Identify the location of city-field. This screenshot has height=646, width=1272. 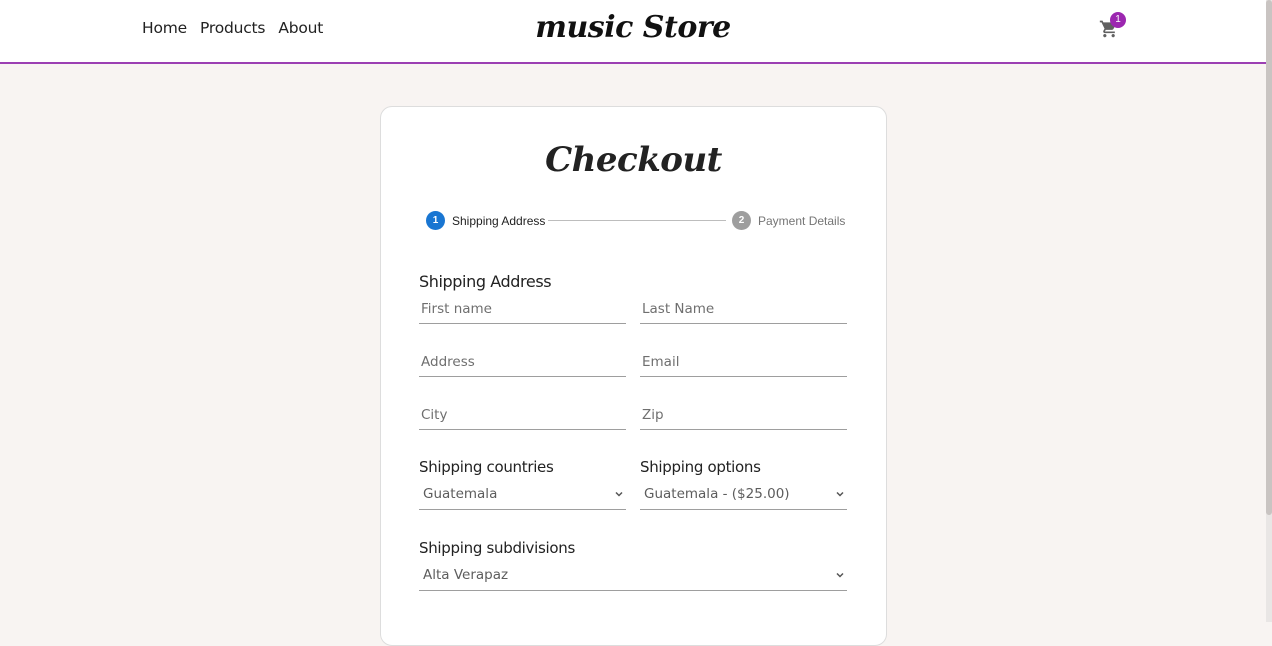
(522, 418).